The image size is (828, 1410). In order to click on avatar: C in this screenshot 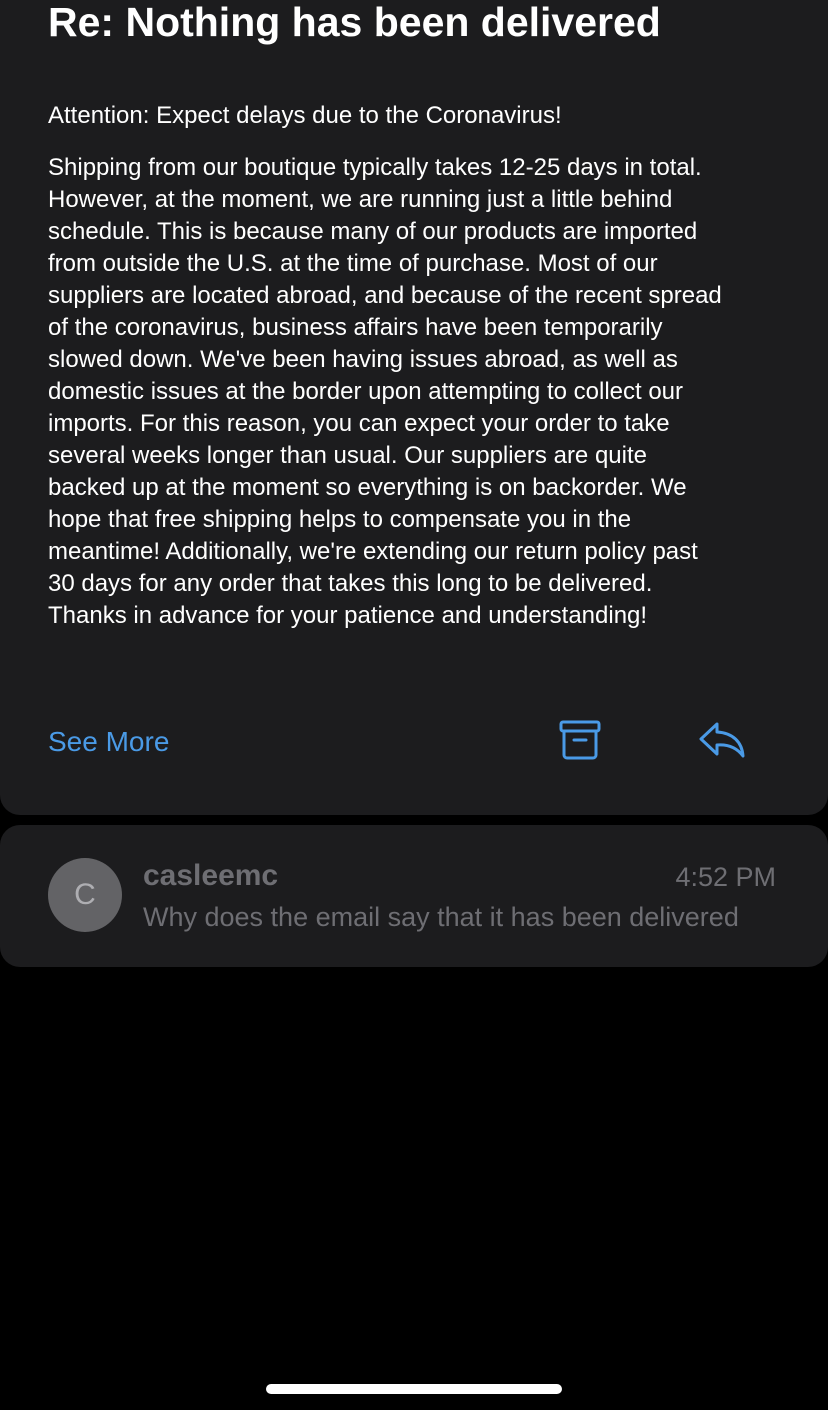, I will do `click(85, 895)`.